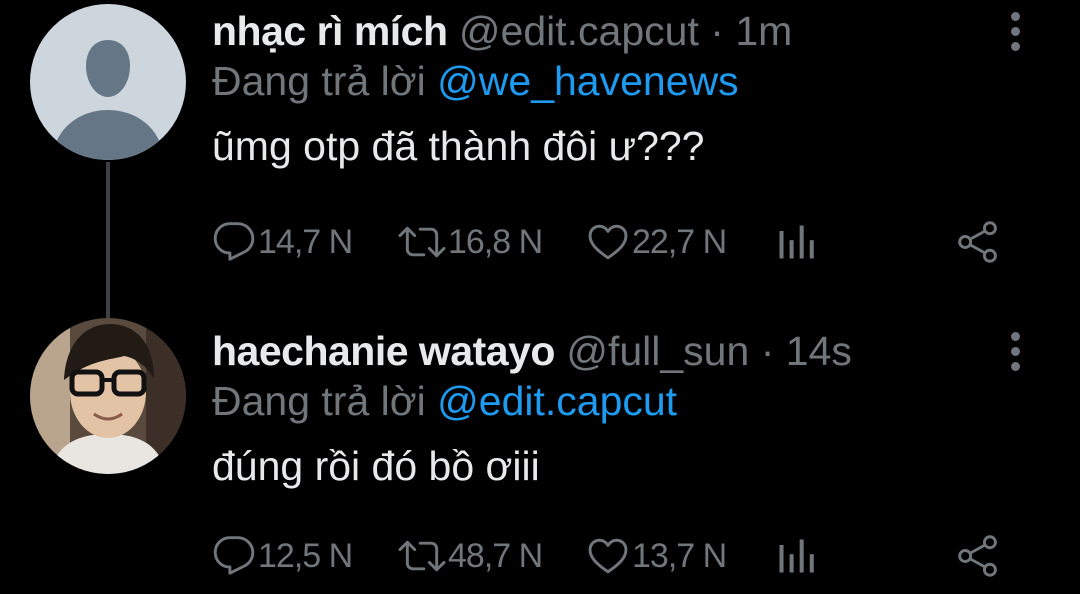  I want to click on reply-count: 12,5 N, so click(305, 555).